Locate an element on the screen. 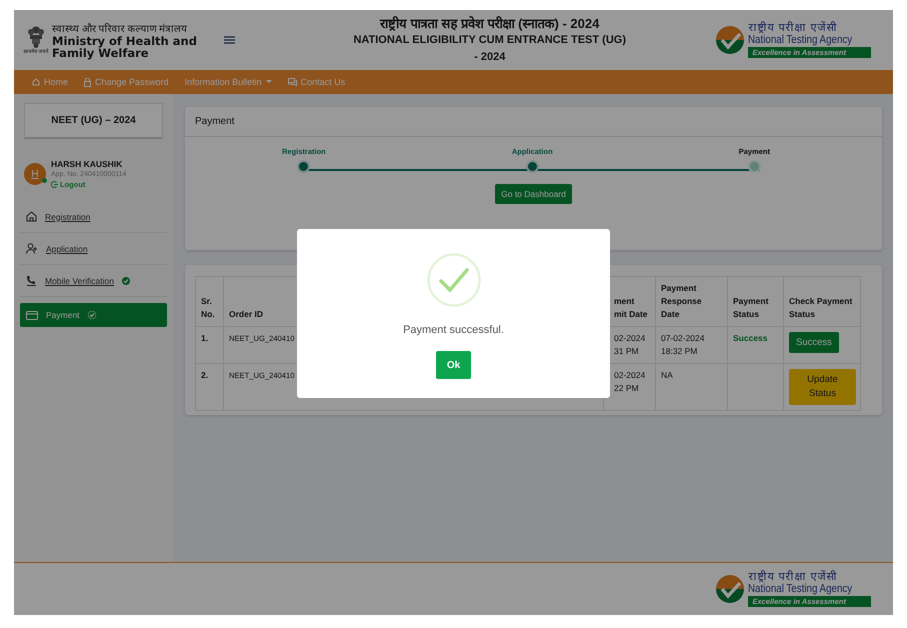 This screenshot has height=628, width=907. table-cell: 2. is located at coordinates (210, 387).